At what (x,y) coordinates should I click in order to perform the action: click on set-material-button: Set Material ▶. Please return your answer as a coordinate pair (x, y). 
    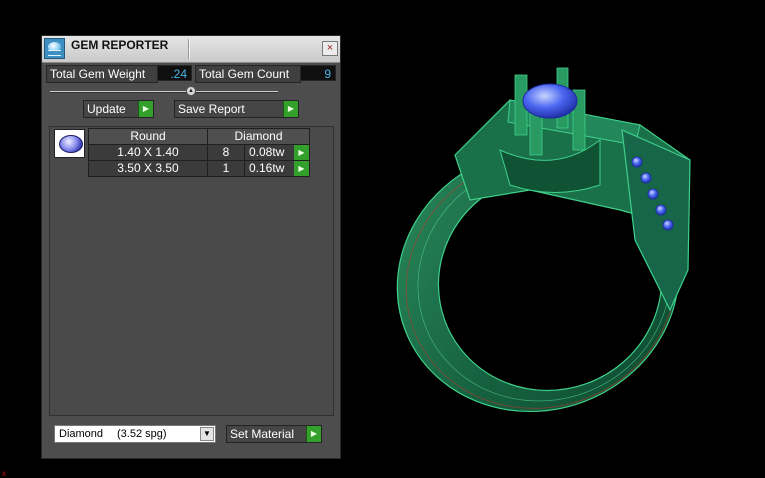
    Looking at the image, I should click on (274, 434).